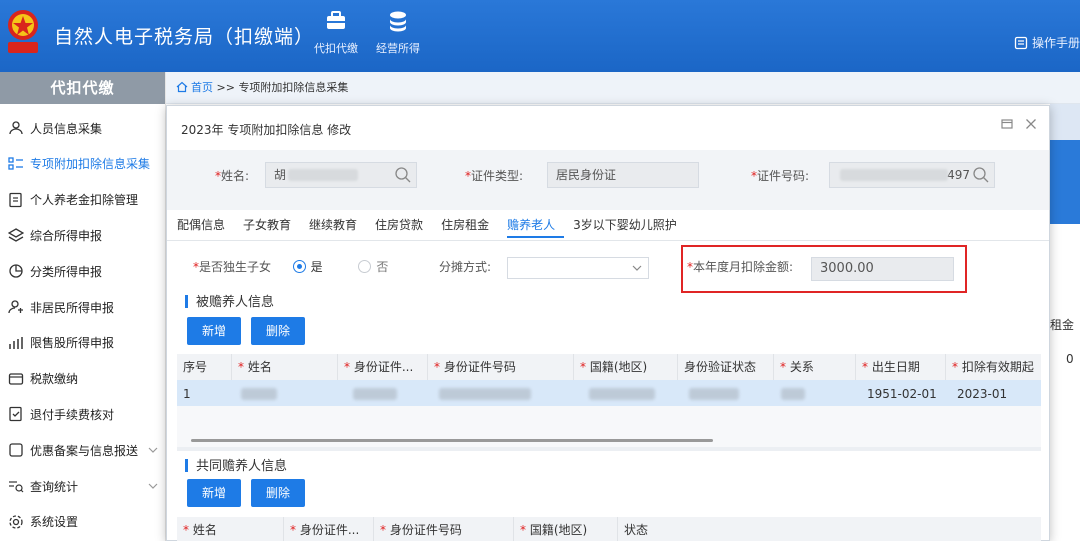 Image resolution: width=1080 pixels, height=541 pixels. I want to click on column-header: * 扣除有效期起, so click(989, 367).